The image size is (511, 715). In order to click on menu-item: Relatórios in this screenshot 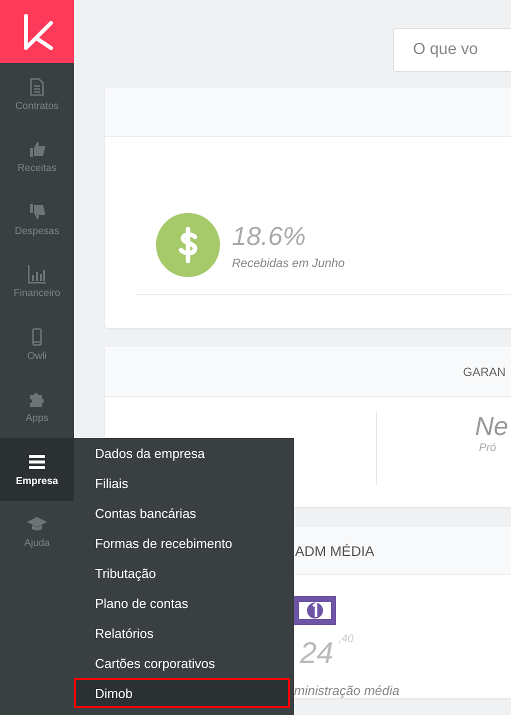, I will do `click(182, 633)`.